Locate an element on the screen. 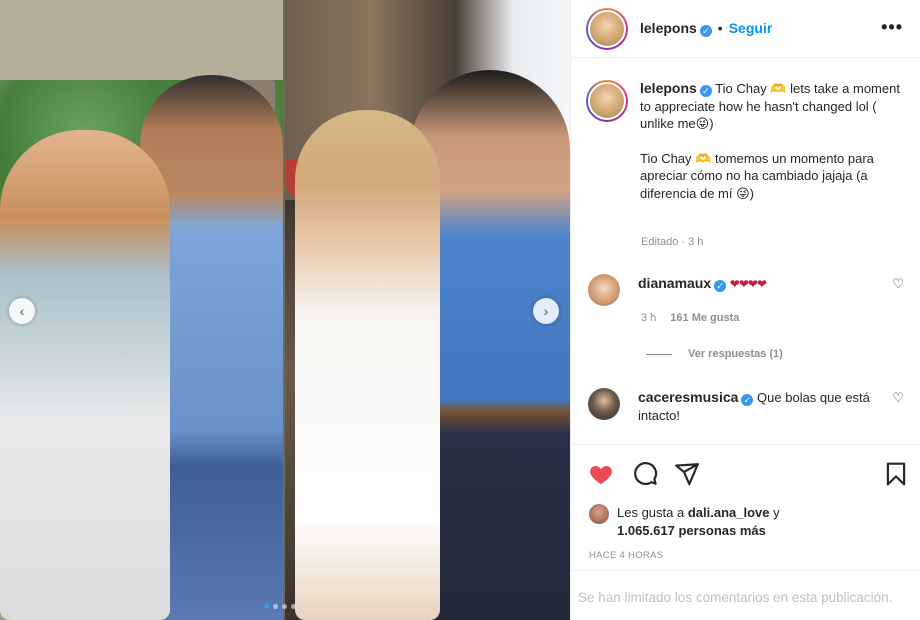  comment-username: caceresmusica is located at coordinates (688, 397).